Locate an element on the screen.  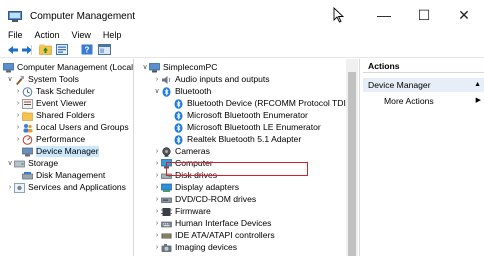
users-icon is located at coordinates (27, 128).